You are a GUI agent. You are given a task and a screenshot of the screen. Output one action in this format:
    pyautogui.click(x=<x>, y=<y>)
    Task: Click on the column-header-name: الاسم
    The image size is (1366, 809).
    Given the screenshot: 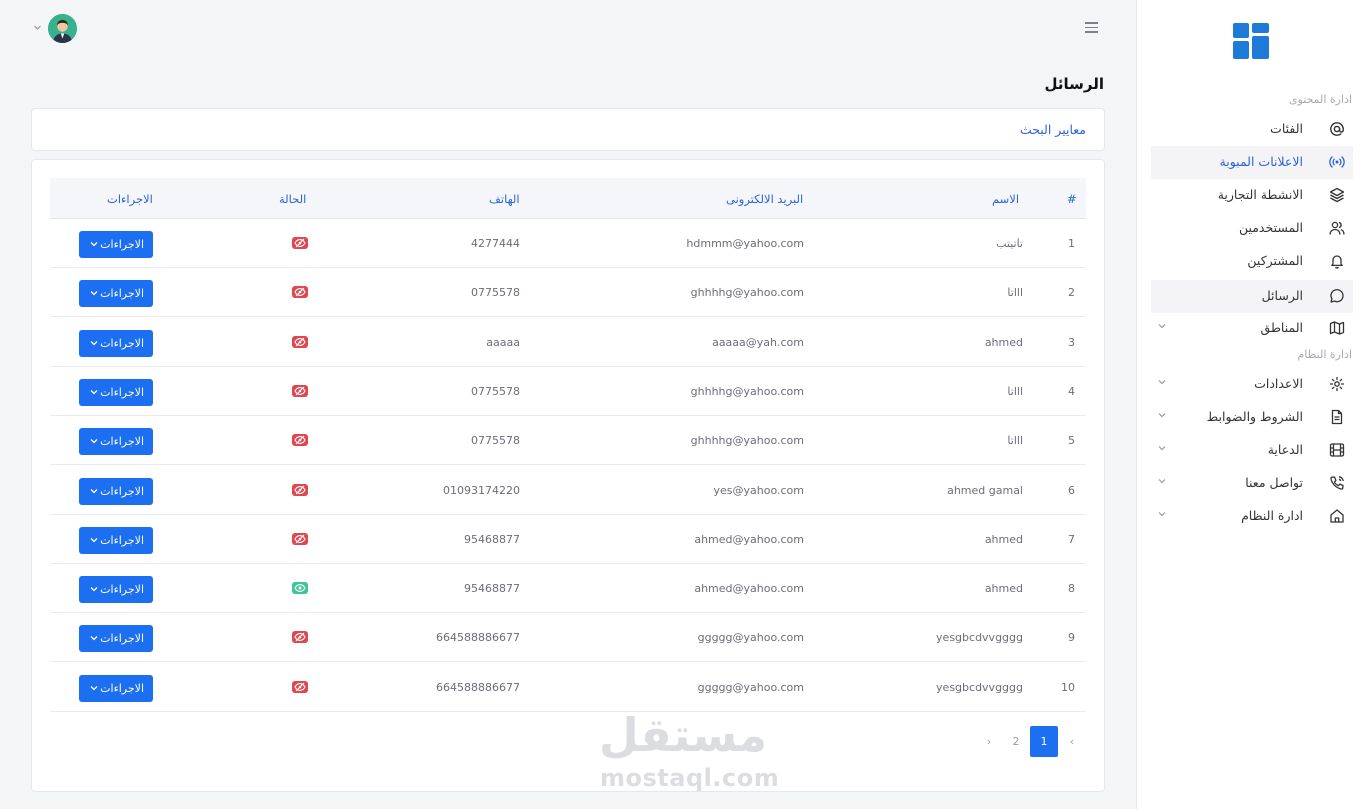 What is the action you would take?
    pyautogui.click(x=1006, y=199)
    